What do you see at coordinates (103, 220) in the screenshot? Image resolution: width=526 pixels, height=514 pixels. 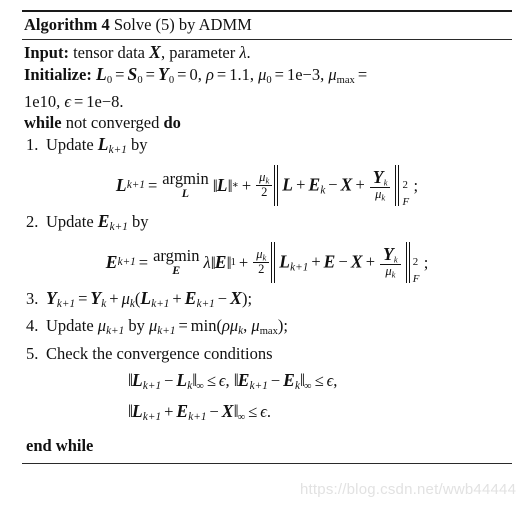 I see `step-2-variable: E` at bounding box center [103, 220].